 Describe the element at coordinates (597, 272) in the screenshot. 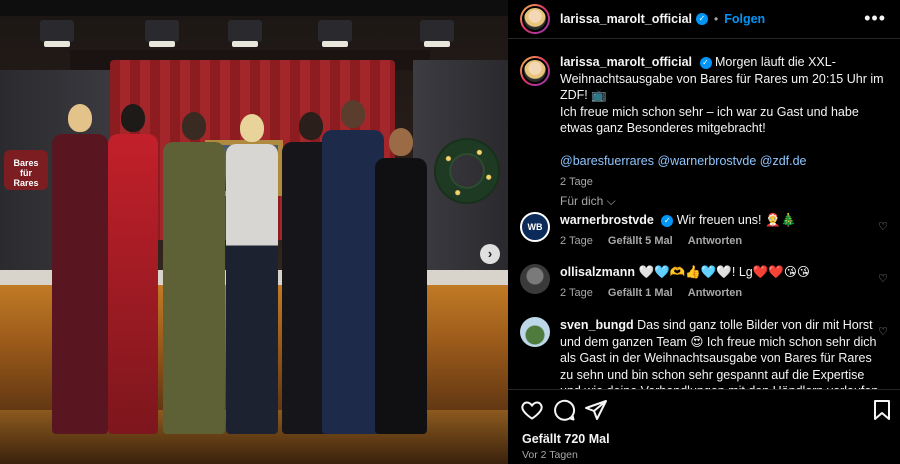

I see `comment-username: ollisalzmann` at that location.